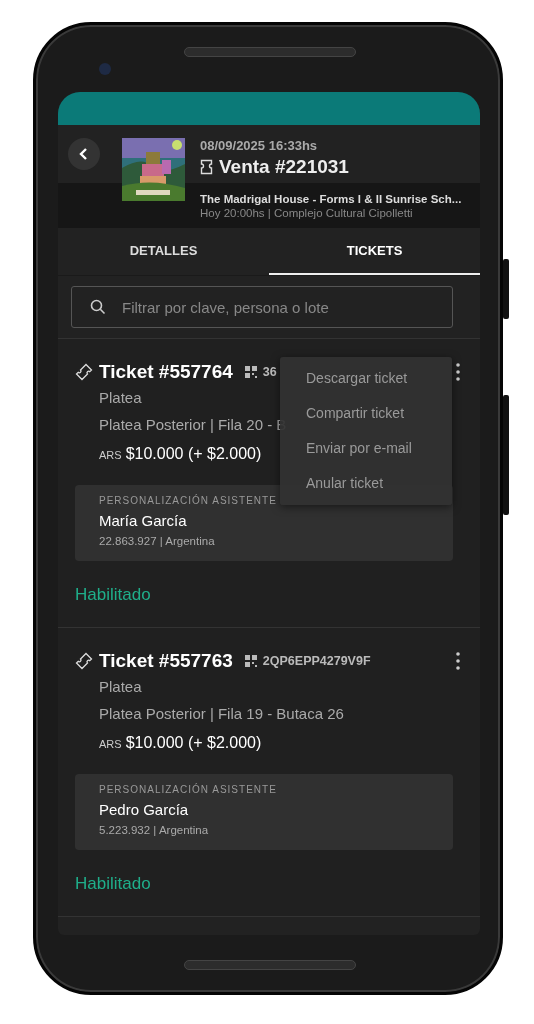 This screenshot has width=534, height=1024. What do you see at coordinates (154, 830) in the screenshot?
I see `attendee-info: 5.223.932 | Argentina` at bounding box center [154, 830].